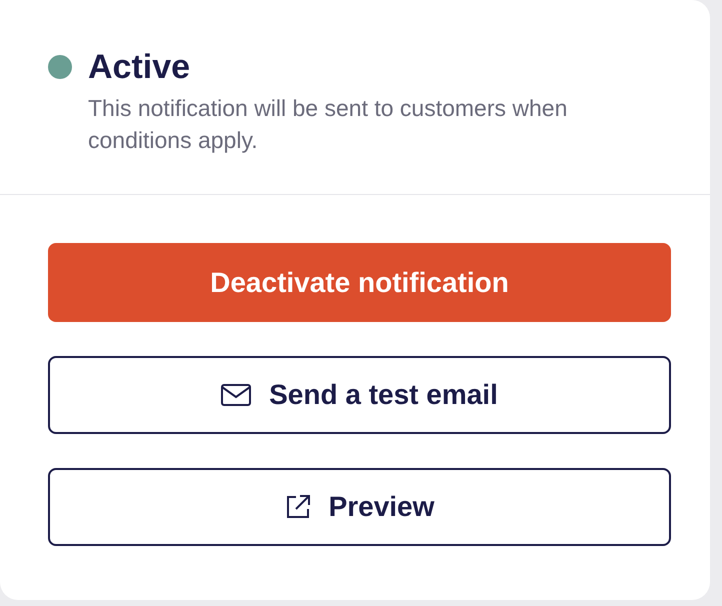 The width and height of the screenshot is (722, 606). Describe the element at coordinates (328, 124) in the screenshot. I see `status-description: This notification will be sent to customers when conditions apply.` at that location.